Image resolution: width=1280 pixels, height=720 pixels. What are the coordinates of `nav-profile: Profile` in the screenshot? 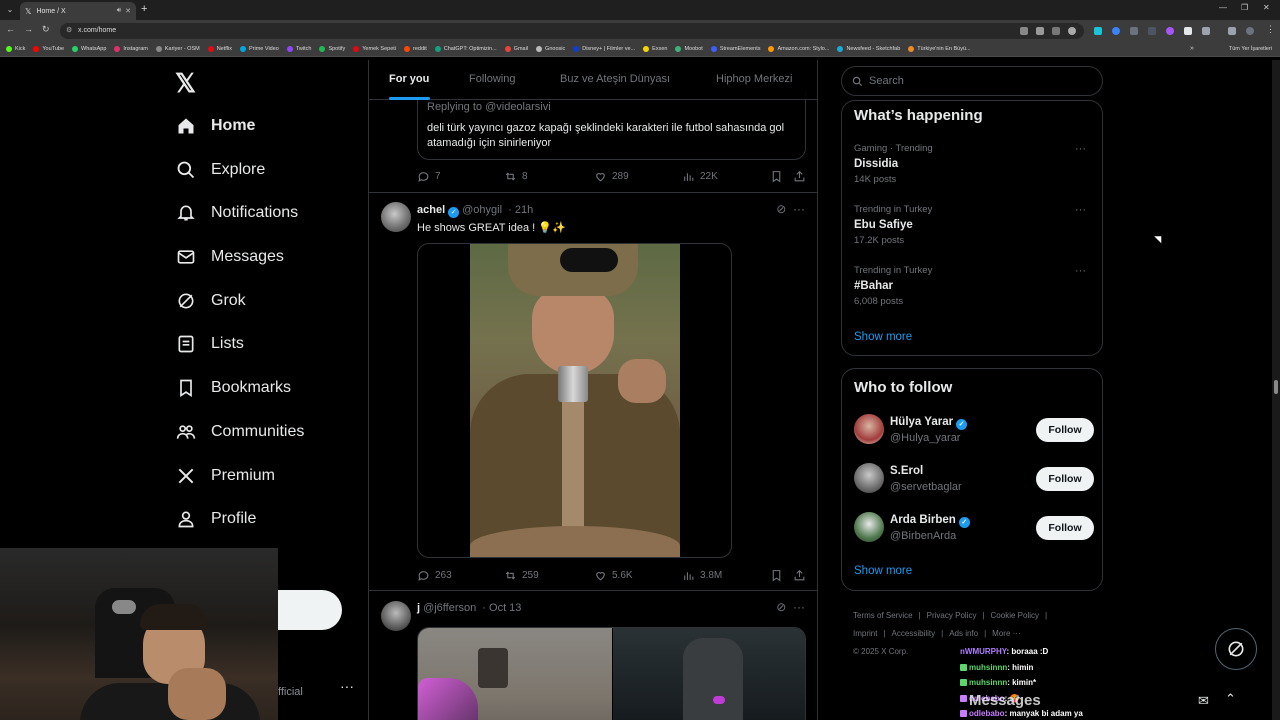 It's located at (216, 519).